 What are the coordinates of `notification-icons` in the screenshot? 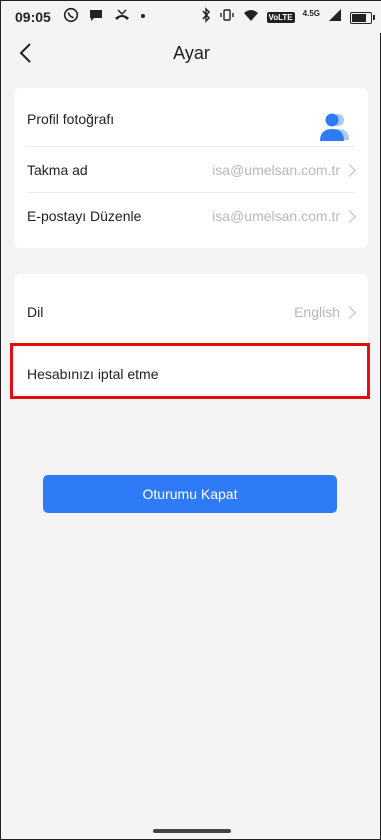 It's located at (104, 17).